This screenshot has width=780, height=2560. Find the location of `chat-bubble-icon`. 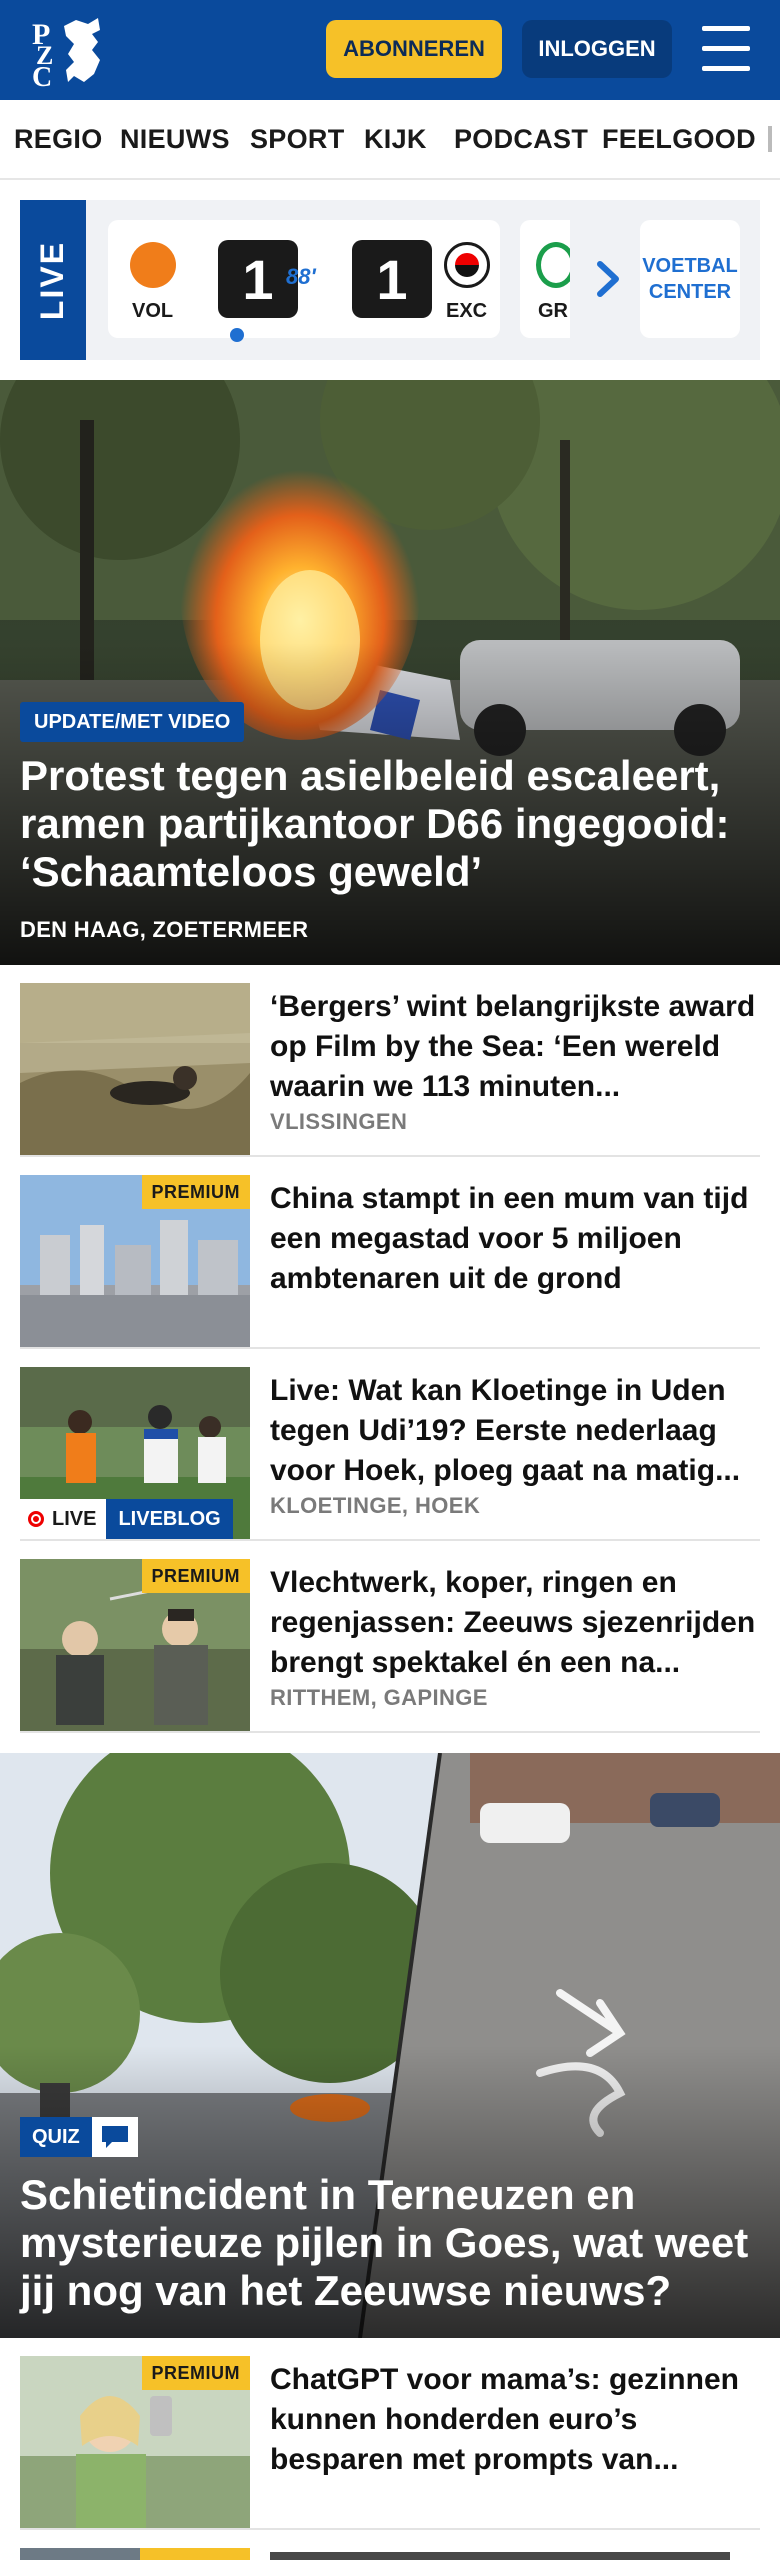

chat-bubble-icon is located at coordinates (114, 2137).